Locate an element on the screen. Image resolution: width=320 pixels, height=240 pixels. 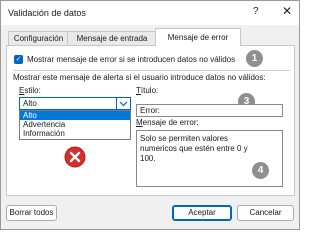
tab-input-message: Mensaje de entrada is located at coordinates (112, 38).